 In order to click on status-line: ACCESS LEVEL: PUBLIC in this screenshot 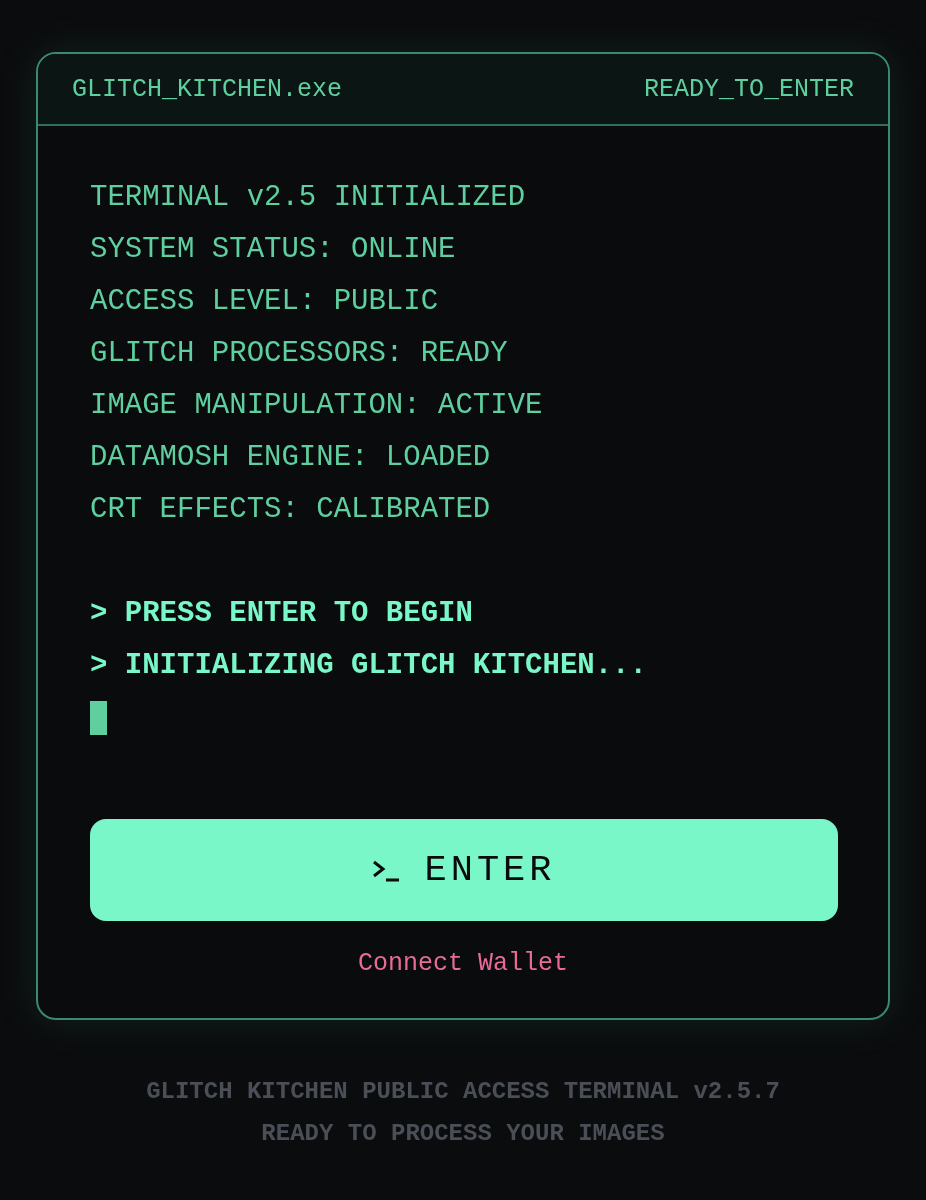, I will do `click(265, 302)`.